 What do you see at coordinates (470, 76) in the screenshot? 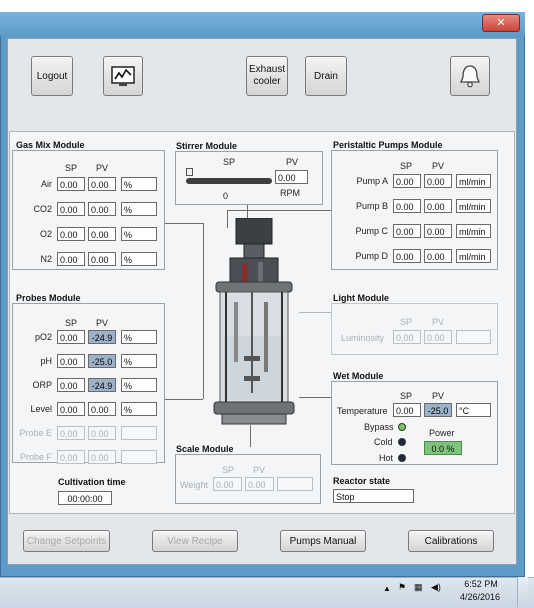
I see `alarm-button` at bounding box center [470, 76].